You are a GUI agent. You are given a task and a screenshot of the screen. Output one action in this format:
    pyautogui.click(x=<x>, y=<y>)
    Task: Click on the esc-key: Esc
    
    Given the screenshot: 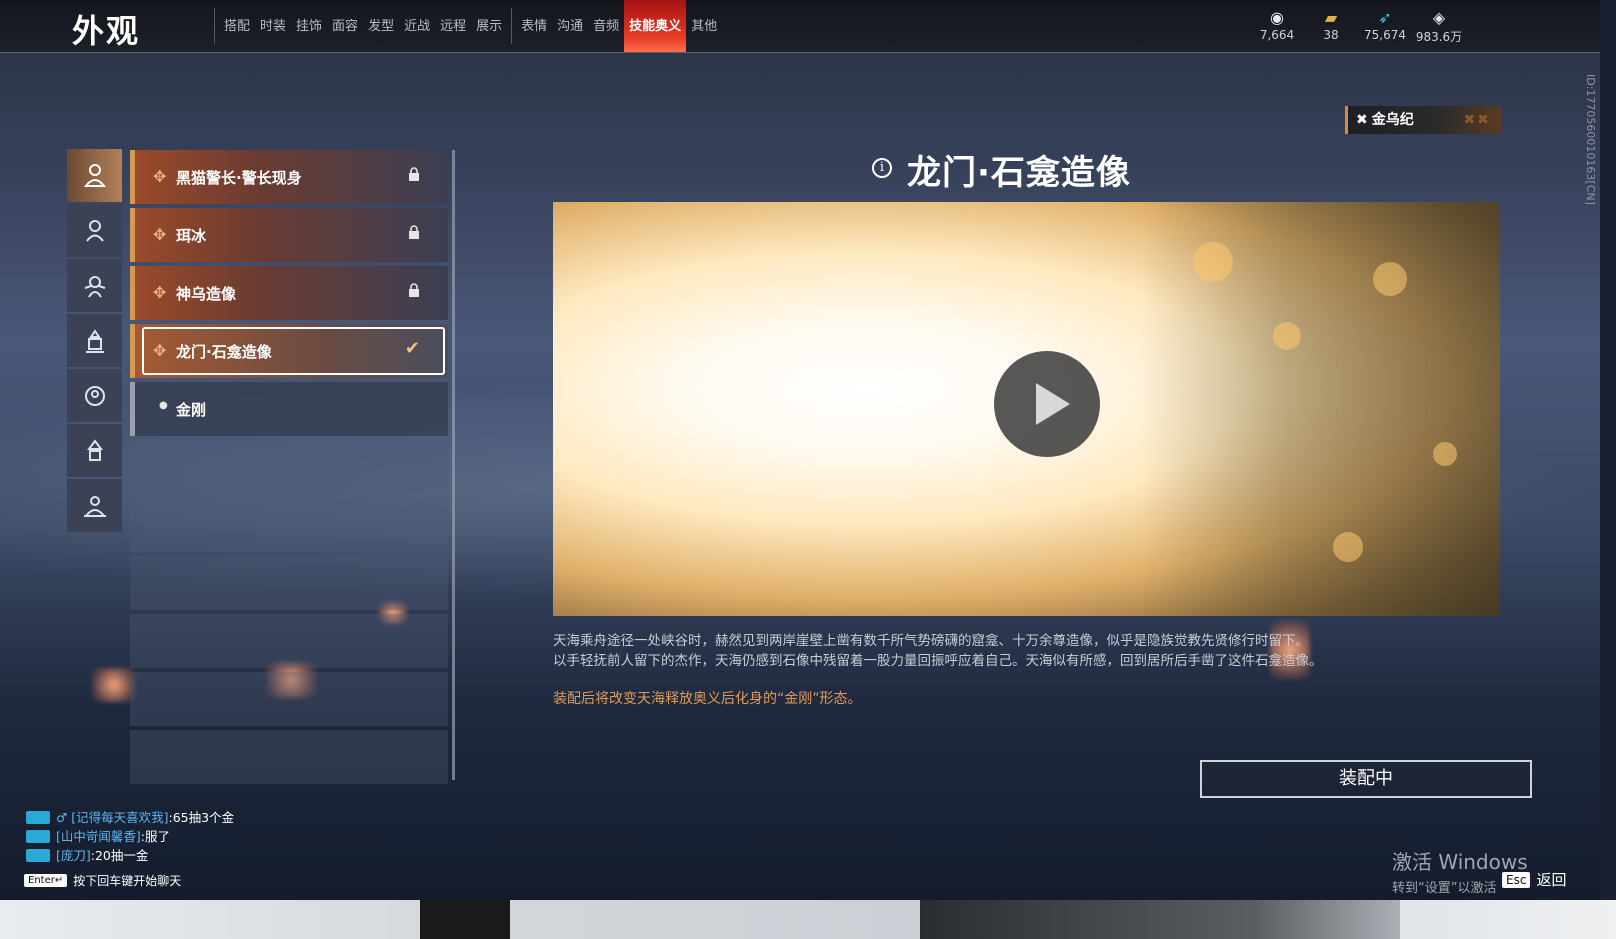 What is the action you would take?
    pyautogui.click(x=1516, y=879)
    